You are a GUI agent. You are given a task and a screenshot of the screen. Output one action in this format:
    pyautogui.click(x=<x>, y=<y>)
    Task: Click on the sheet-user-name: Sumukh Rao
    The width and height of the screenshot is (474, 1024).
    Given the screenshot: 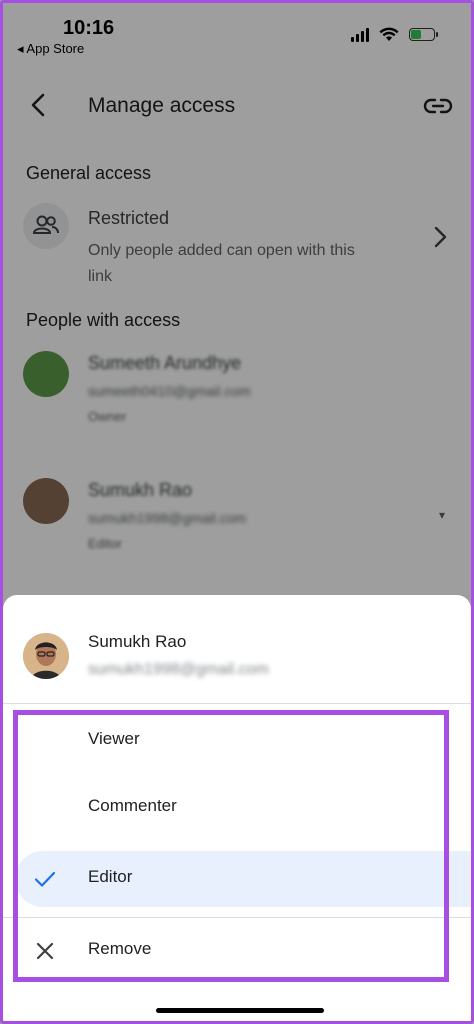 What is the action you would take?
    pyautogui.click(x=137, y=641)
    